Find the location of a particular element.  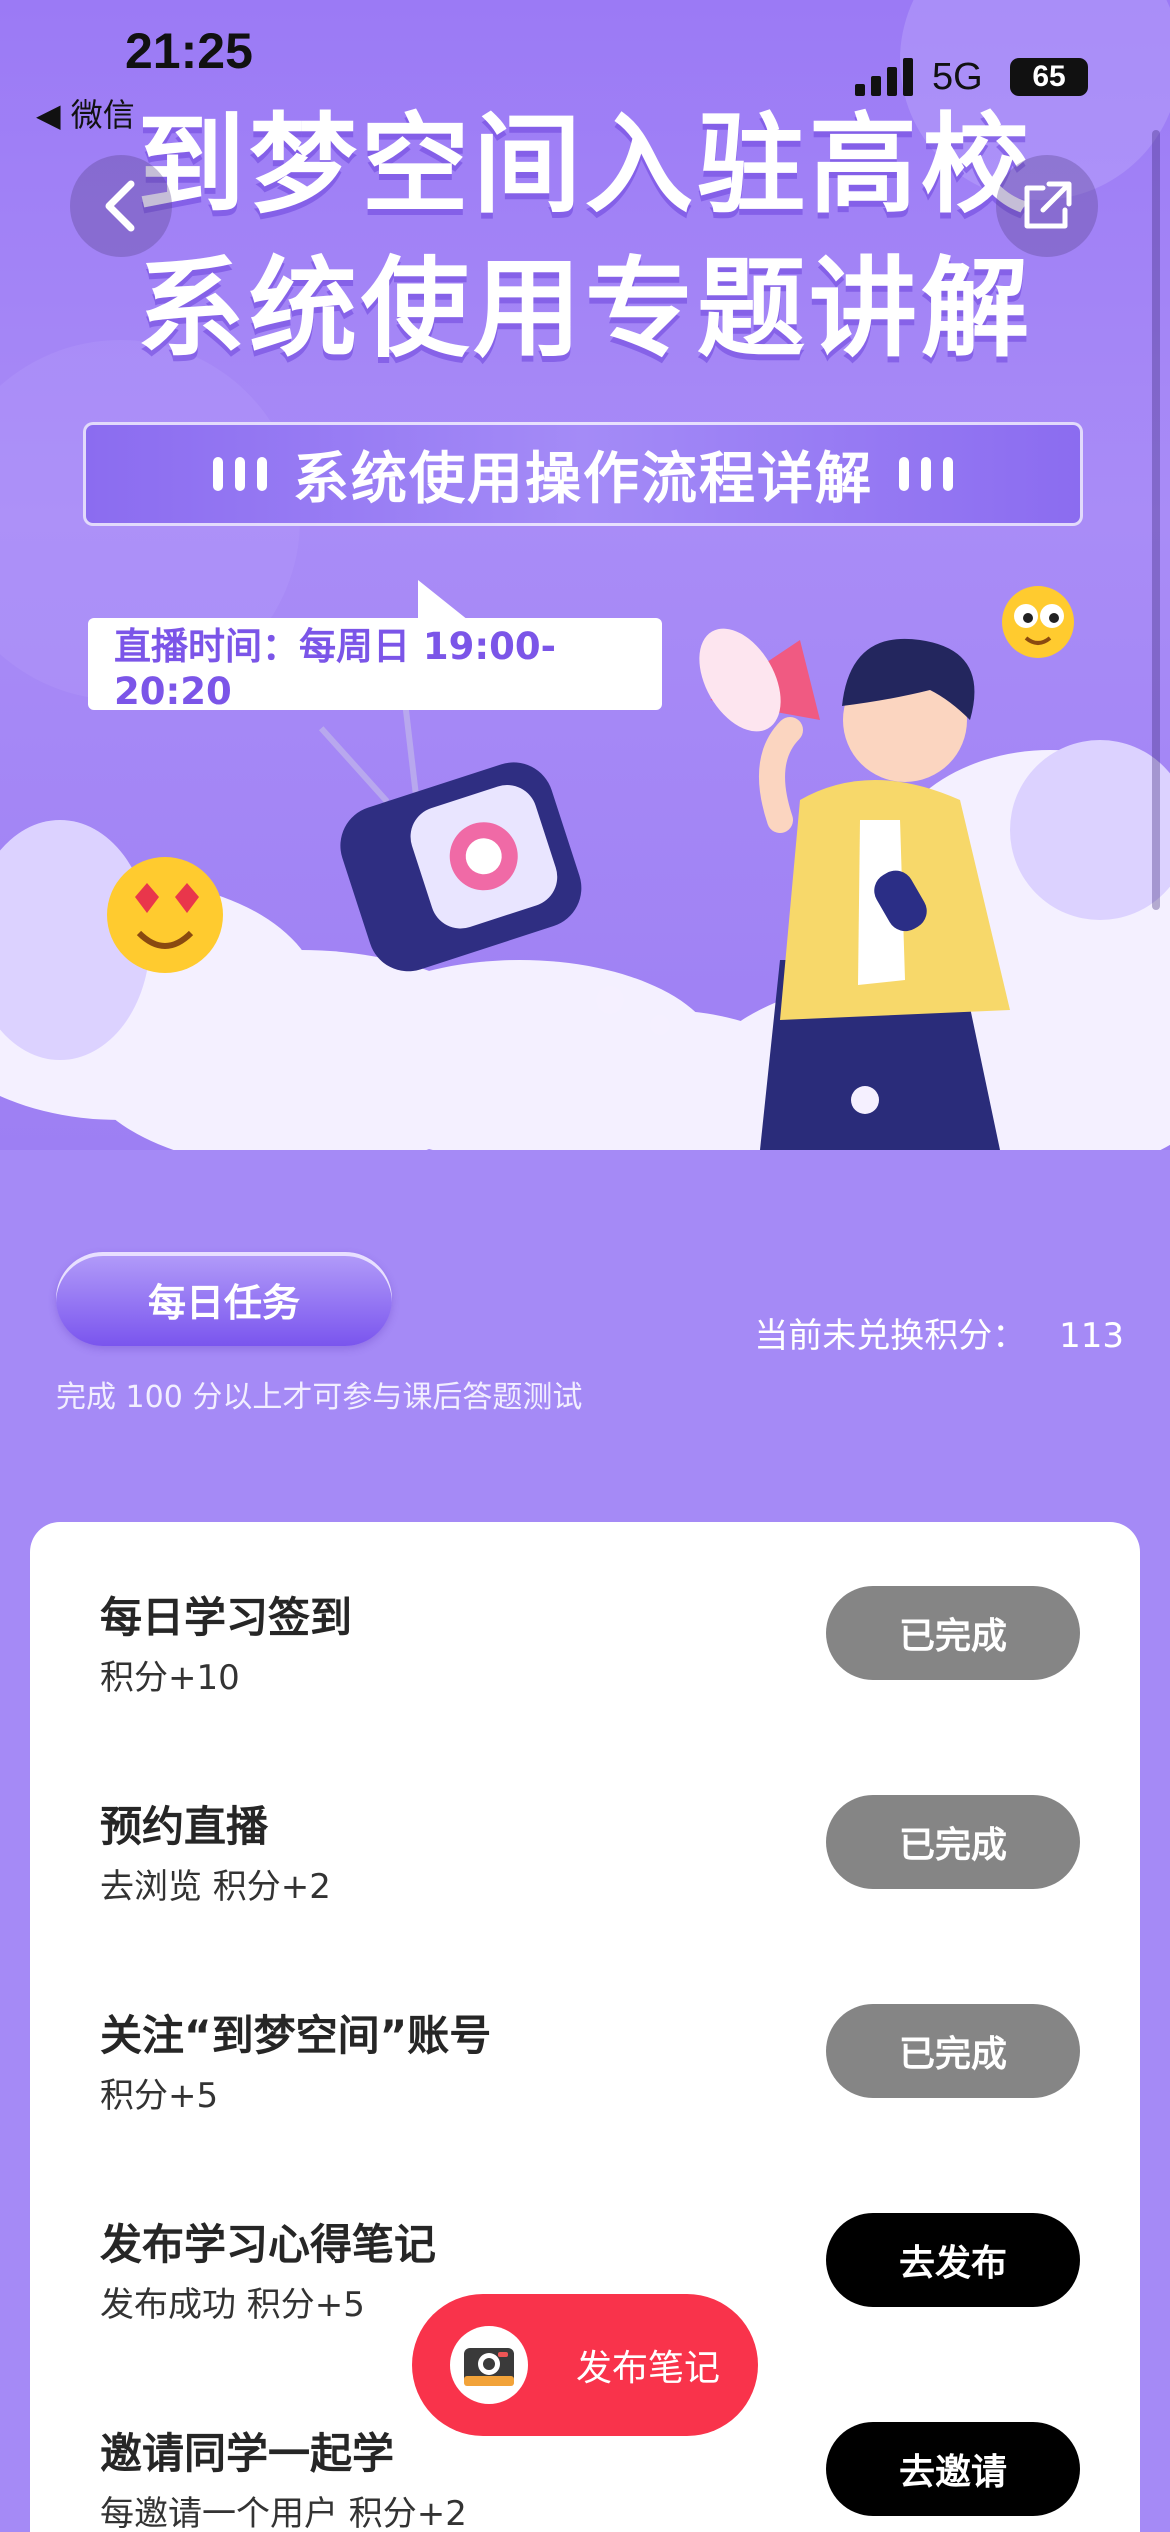

back-button is located at coordinates (121, 206).